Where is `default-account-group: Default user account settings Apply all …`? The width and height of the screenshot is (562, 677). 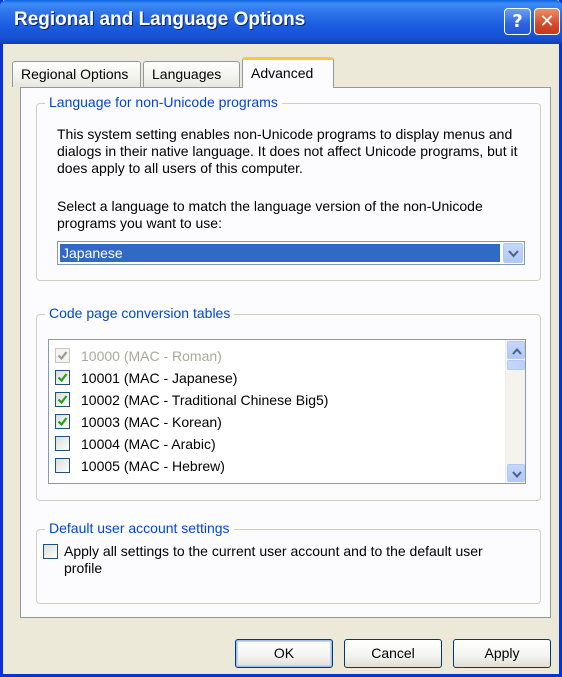 default-account-group: Default user account settings Apply all … is located at coordinates (288, 562).